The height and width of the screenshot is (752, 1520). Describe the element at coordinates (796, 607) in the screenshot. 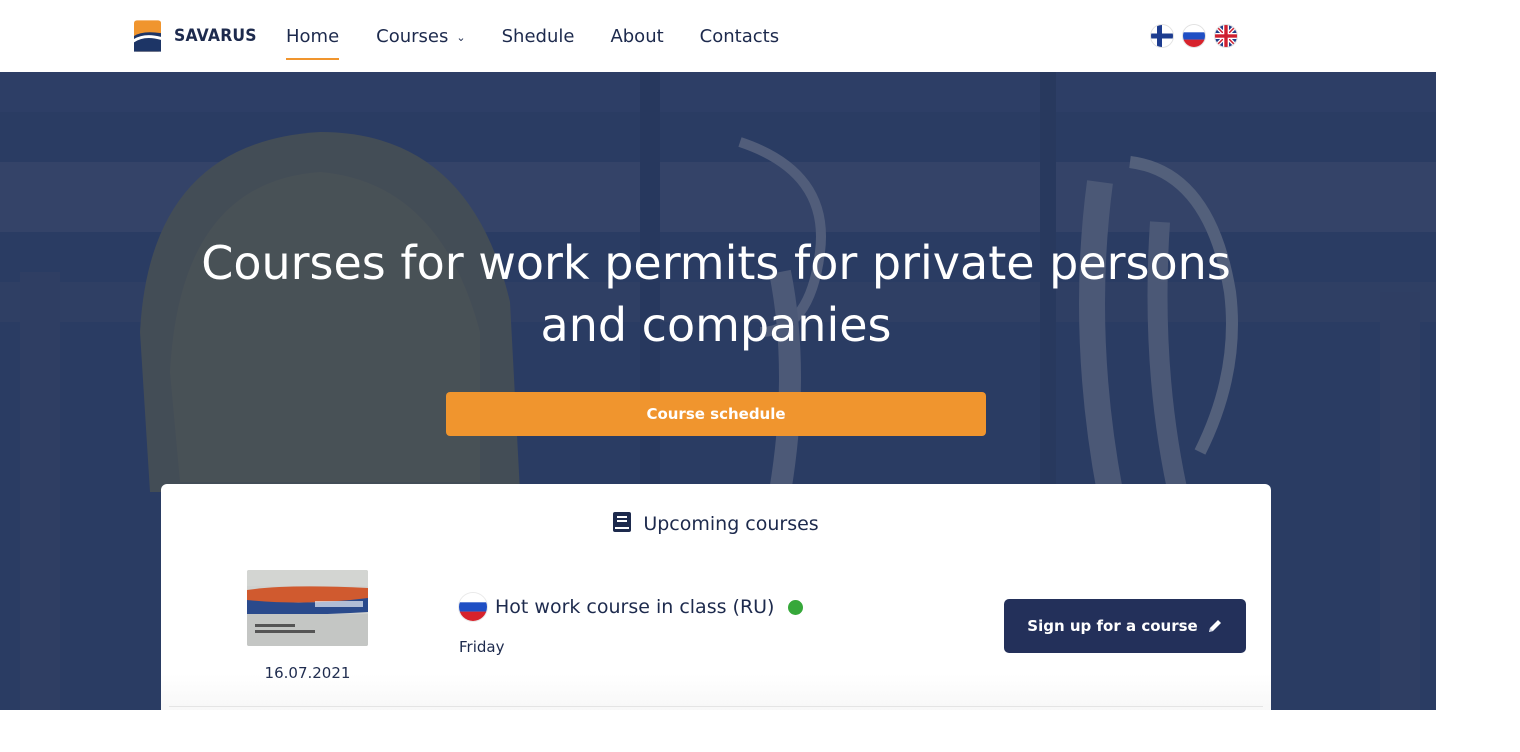

I see `status-dot` at that location.